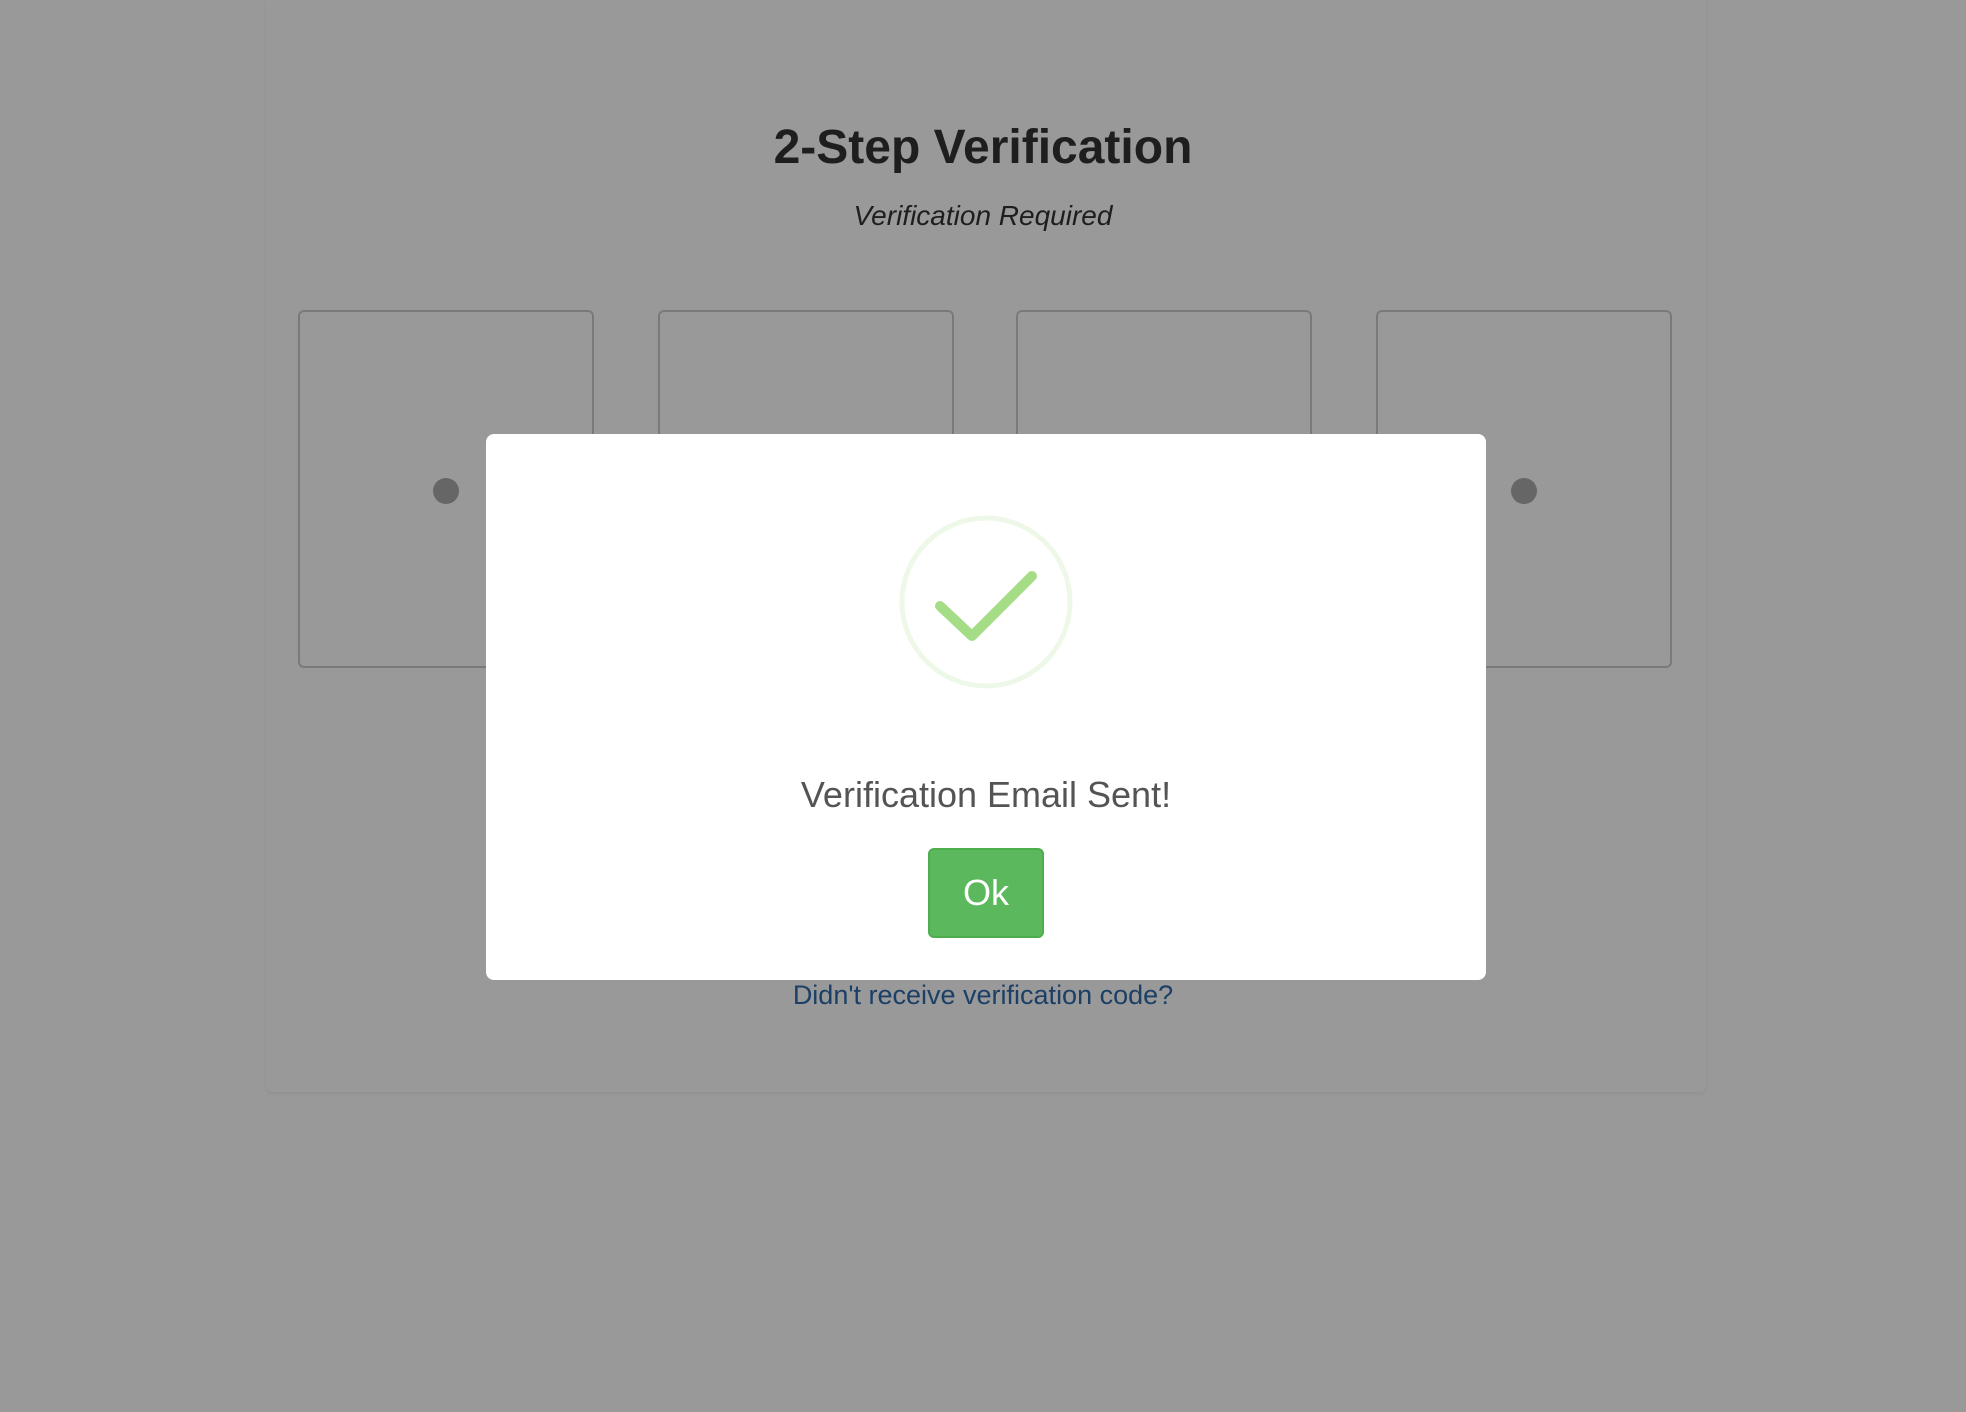 This screenshot has height=1412, width=1966. What do you see at coordinates (983, 147) in the screenshot?
I see `page-title: 2-Step Verification` at bounding box center [983, 147].